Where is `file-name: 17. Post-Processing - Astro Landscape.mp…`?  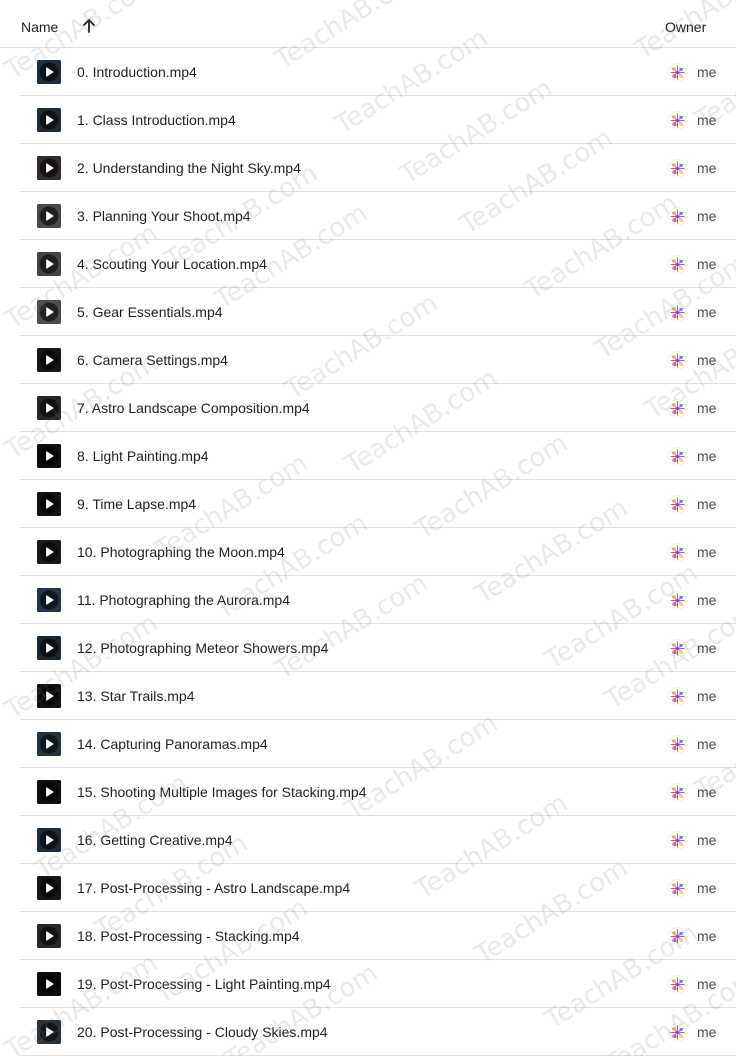 file-name: 17. Post-Processing - Astro Landscape.mp… is located at coordinates (213, 888).